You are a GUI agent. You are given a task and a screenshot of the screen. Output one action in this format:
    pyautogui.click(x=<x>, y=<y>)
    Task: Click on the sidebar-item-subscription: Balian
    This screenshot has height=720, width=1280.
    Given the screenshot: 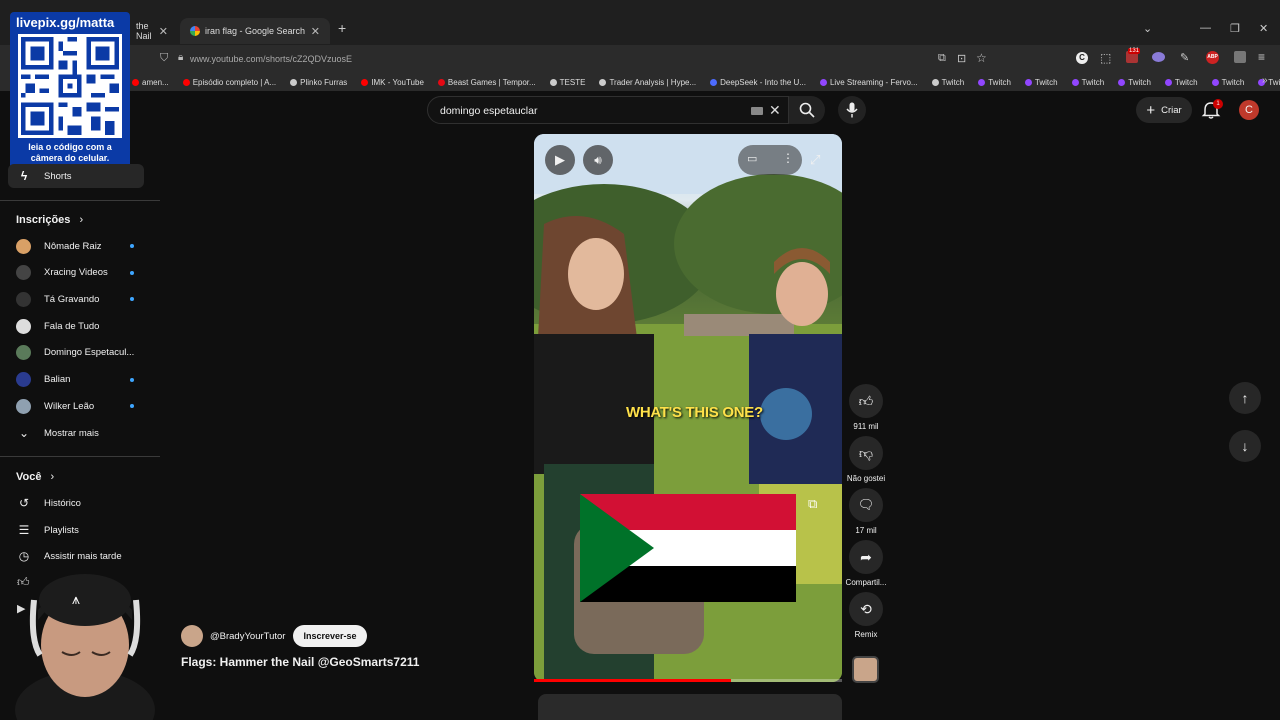 What is the action you would take?
    pyautogui.click(x=76, y=380)
    